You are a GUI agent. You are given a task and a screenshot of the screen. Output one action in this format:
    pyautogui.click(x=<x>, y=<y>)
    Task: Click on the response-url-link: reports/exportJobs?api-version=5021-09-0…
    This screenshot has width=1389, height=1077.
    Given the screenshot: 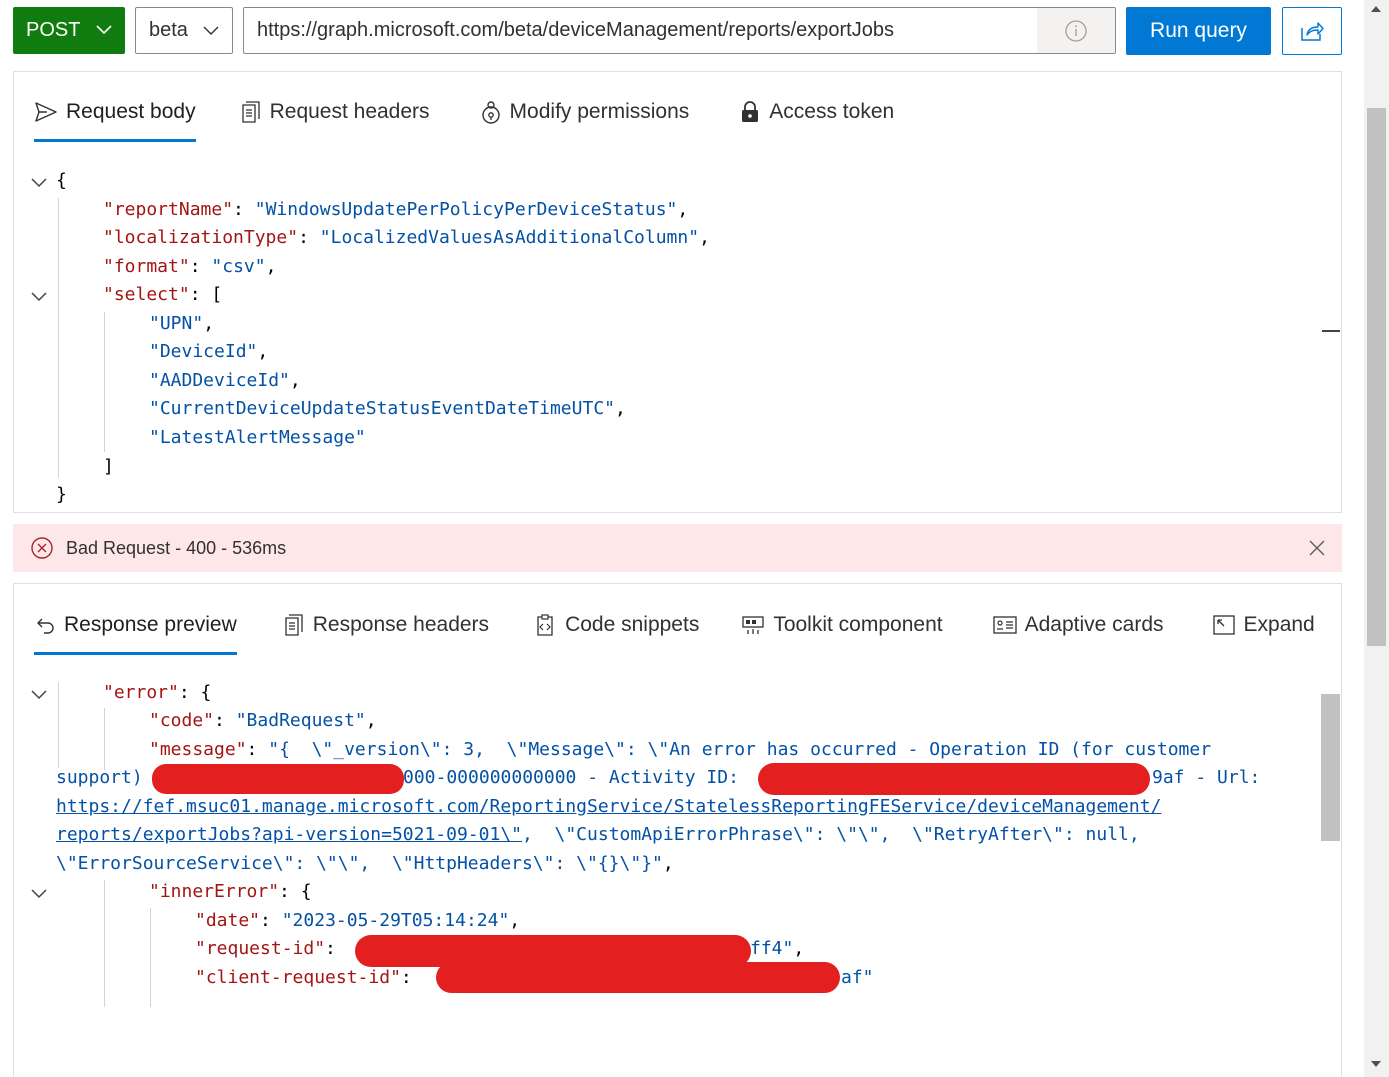 What is the action you would take?
    pyautogui.click(x=289, y=834)
    